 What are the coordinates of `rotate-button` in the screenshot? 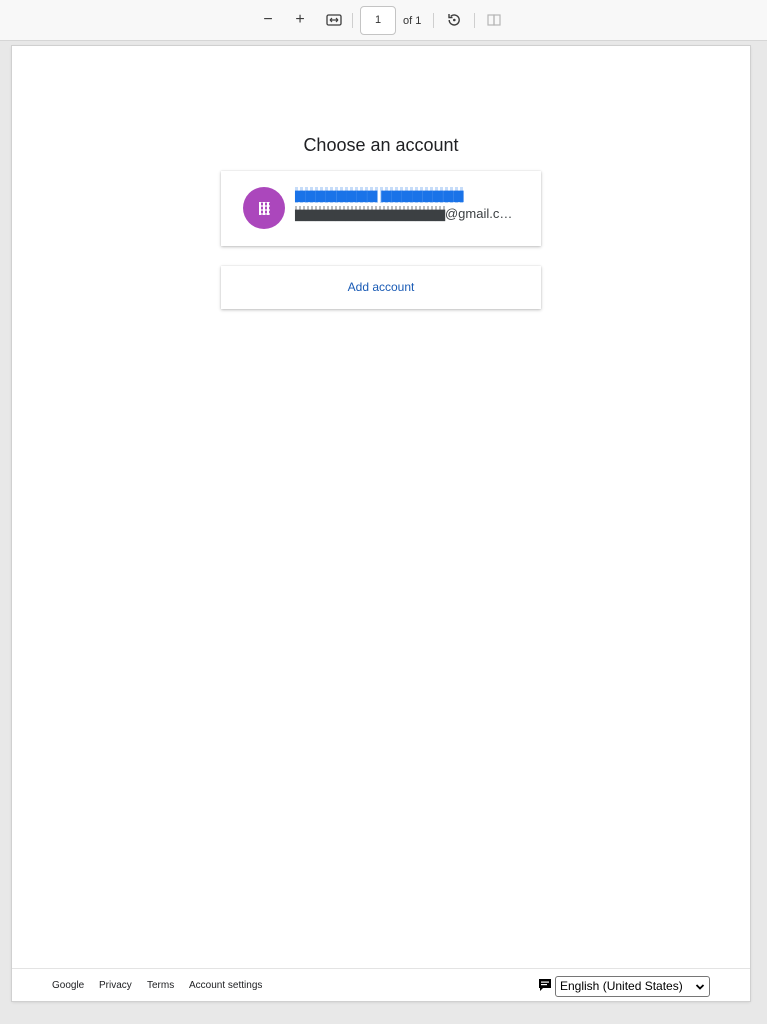 It's located at (454, 20).